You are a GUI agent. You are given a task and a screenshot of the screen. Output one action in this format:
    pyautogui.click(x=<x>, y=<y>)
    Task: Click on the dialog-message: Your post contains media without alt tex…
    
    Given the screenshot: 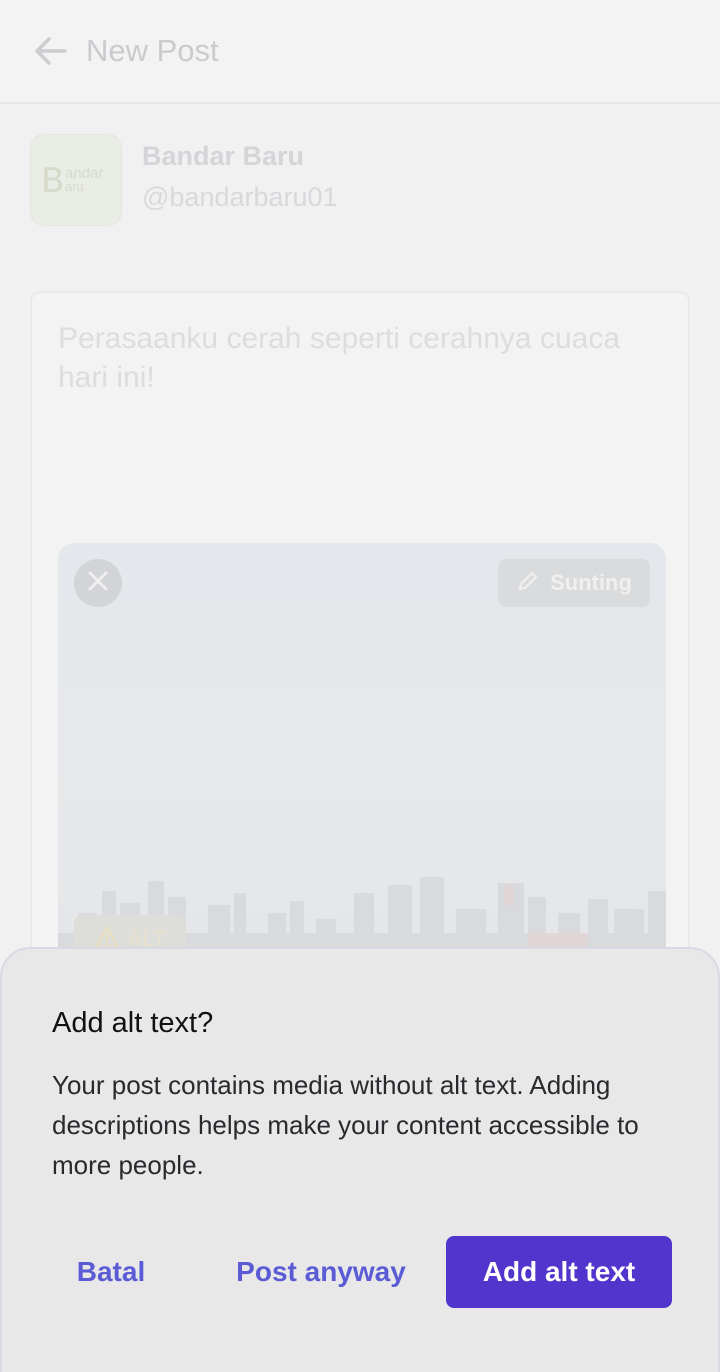 What is the action you would take?
    pyautogui.click(x=345, y=1125)
    